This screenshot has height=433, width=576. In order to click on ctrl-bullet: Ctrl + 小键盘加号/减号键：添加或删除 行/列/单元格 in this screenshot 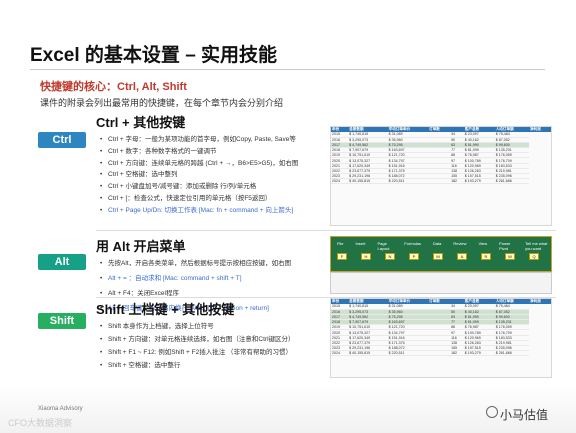, I will do `click(199, 187)`.